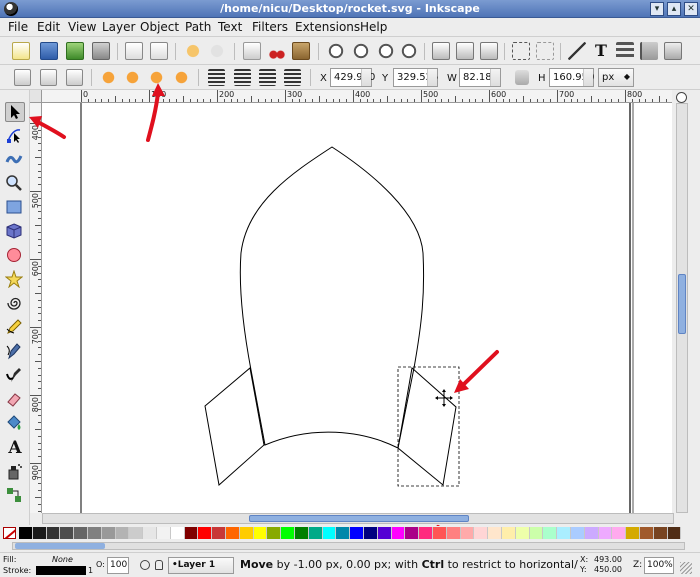 This screenshot has height=577, width=700. Describe the element at coordinates (350, 546) in the screenshot. I see `palette-scrollbar` at that location.